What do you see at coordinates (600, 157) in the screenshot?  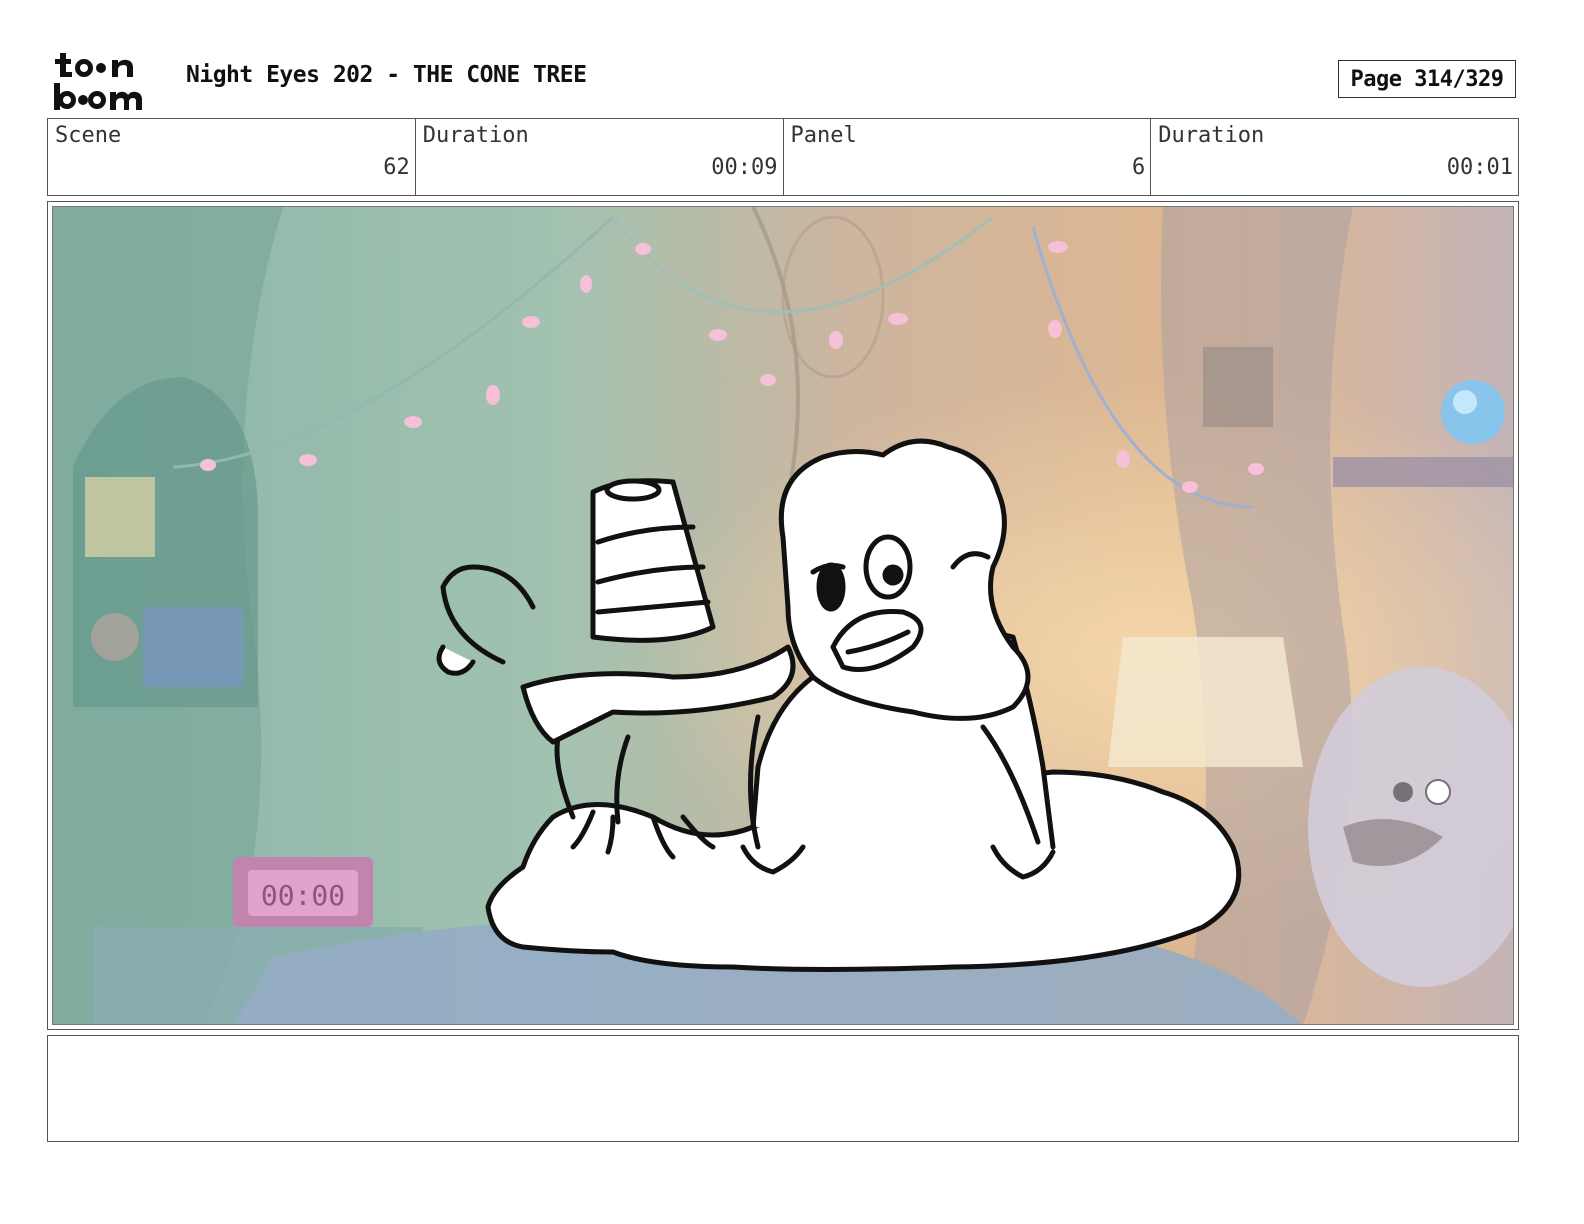 I see `scene-duration-cell: Duration 00:09` at bounding box center [600, 157].